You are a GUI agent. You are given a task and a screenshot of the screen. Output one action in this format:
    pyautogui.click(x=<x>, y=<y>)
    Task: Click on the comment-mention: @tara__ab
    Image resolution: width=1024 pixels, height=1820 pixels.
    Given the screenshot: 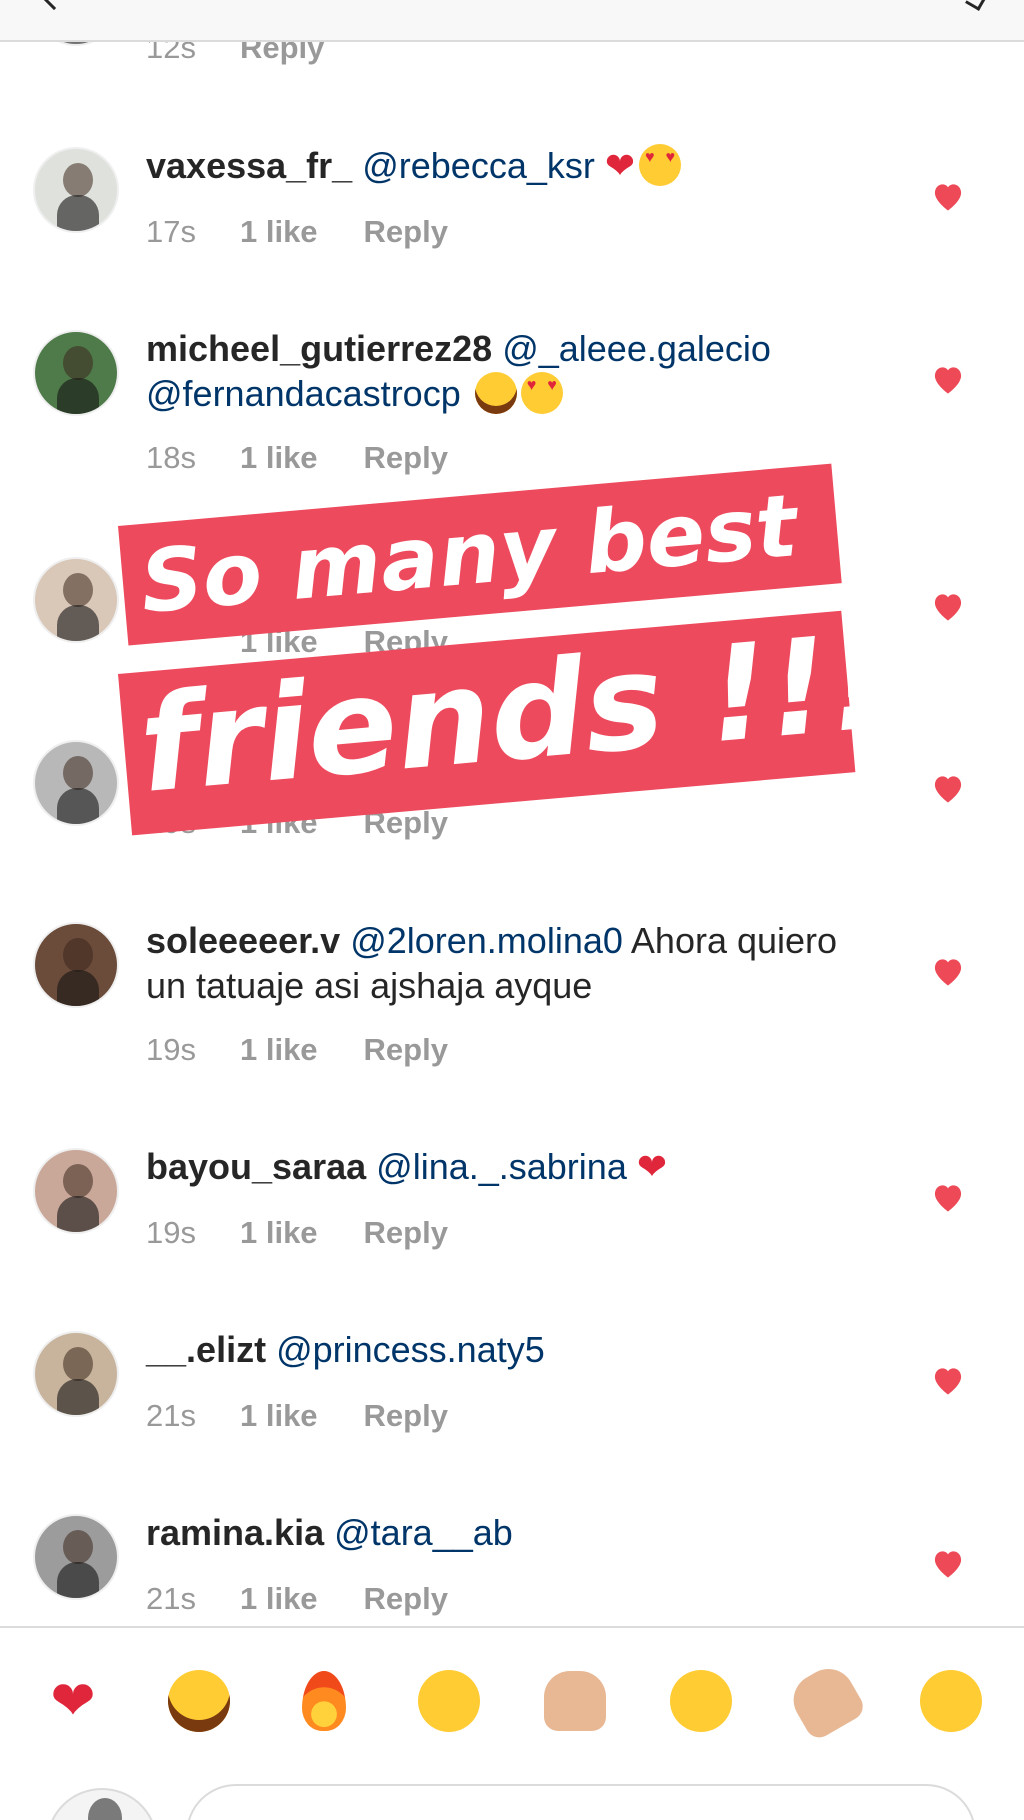 What is the action you would take?
    pyautogui.click(x=423, y=1532)
    